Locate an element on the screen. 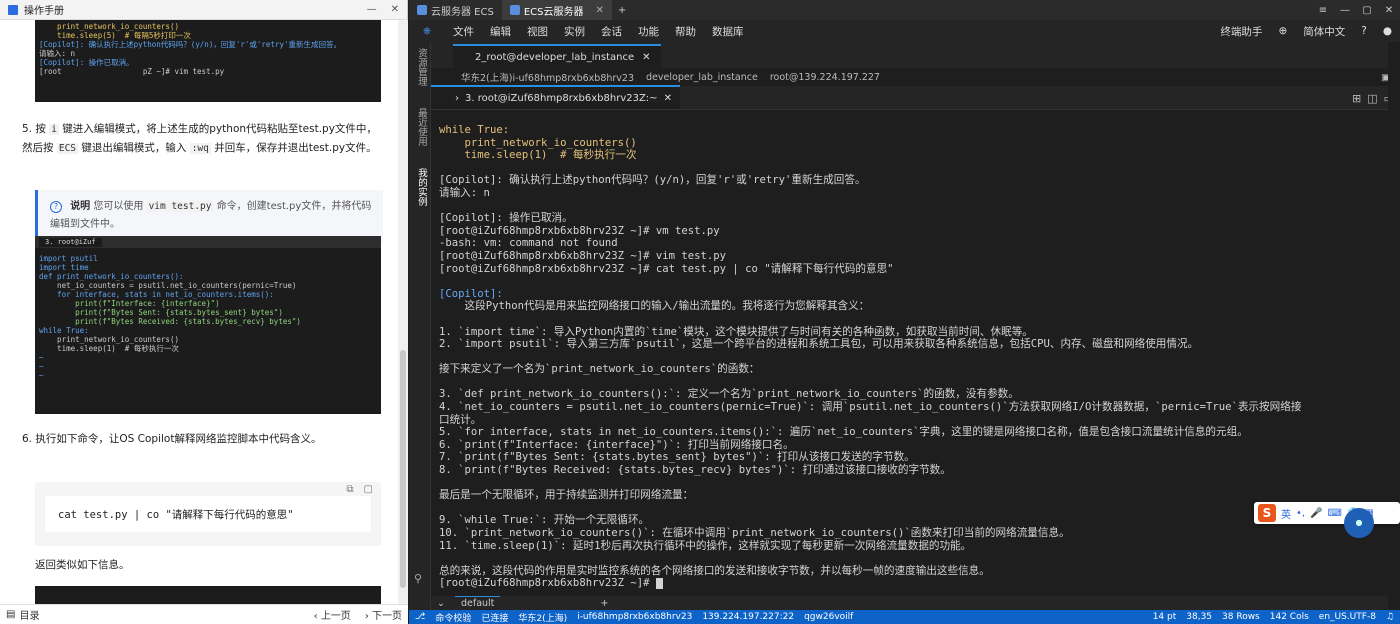 This screenshot has height=624, width=1400. maximize-icon: ▢ is located at coordinates (1367, 10).